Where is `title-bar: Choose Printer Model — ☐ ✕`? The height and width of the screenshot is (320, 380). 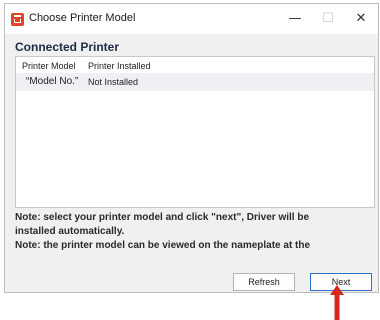
title-bar: Choose Printer Model — ☐ ✕ is located at coordinates (191, 19).